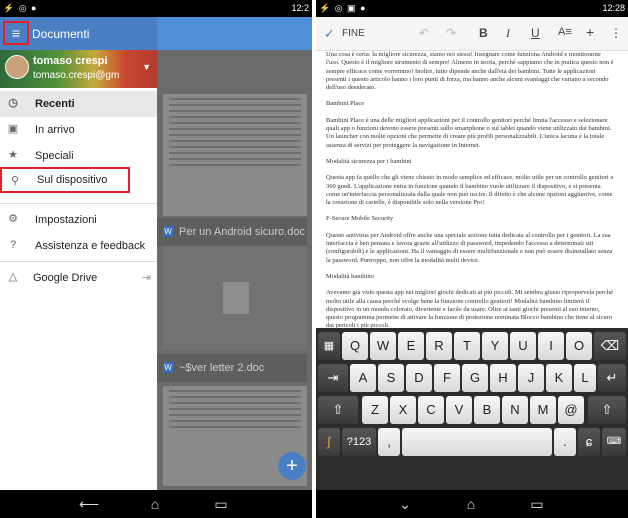  What do you see at coordinates (350, 276) in the screenshot?
I see `heading: Modalità bambino` at bounding box center [350, 276].